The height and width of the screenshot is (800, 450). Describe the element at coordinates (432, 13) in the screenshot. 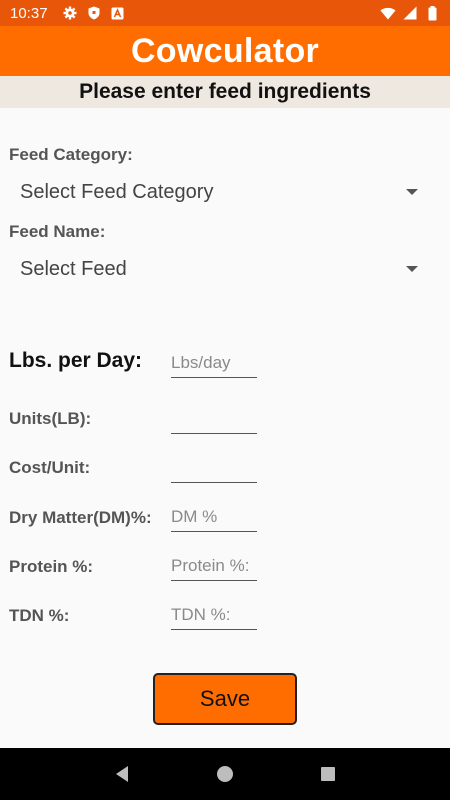

I see `battery-icon` at that location.